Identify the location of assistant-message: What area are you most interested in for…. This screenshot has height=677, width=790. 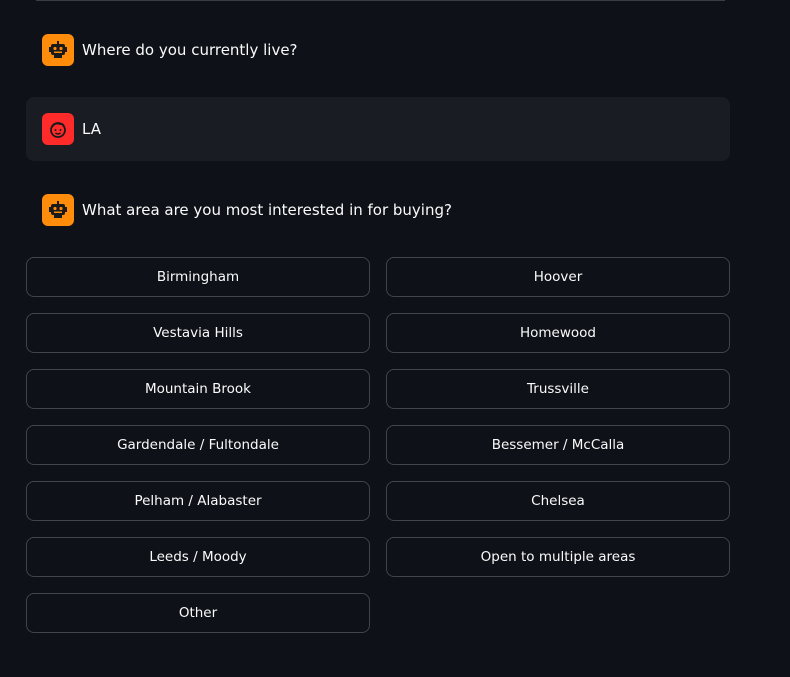
(378, 210).